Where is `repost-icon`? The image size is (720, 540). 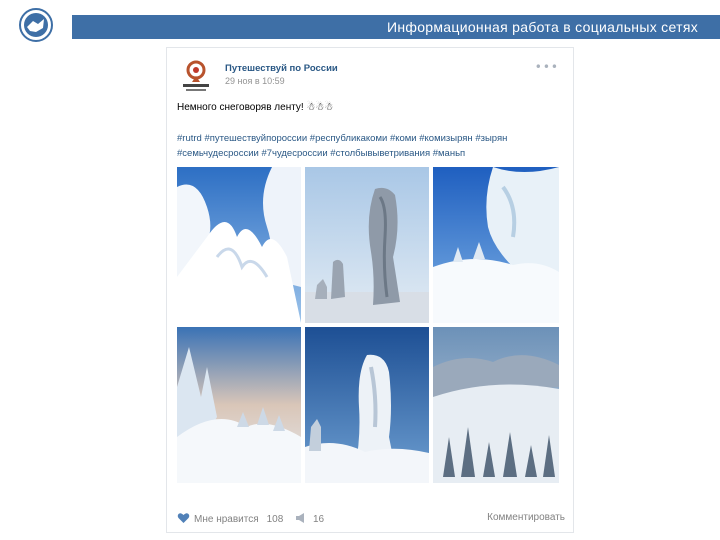 repost-icon is located at coordinates (302, 519).